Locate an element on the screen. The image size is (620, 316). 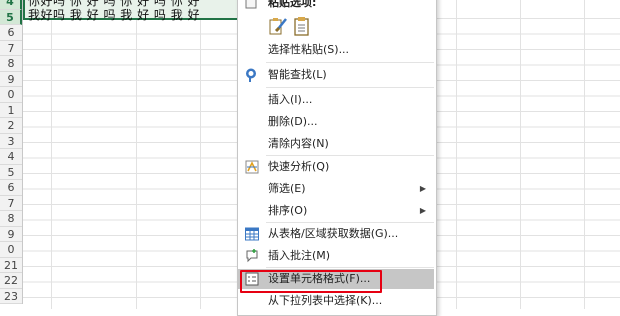
row-header-9: 9 is located at coordinates (11, 79).